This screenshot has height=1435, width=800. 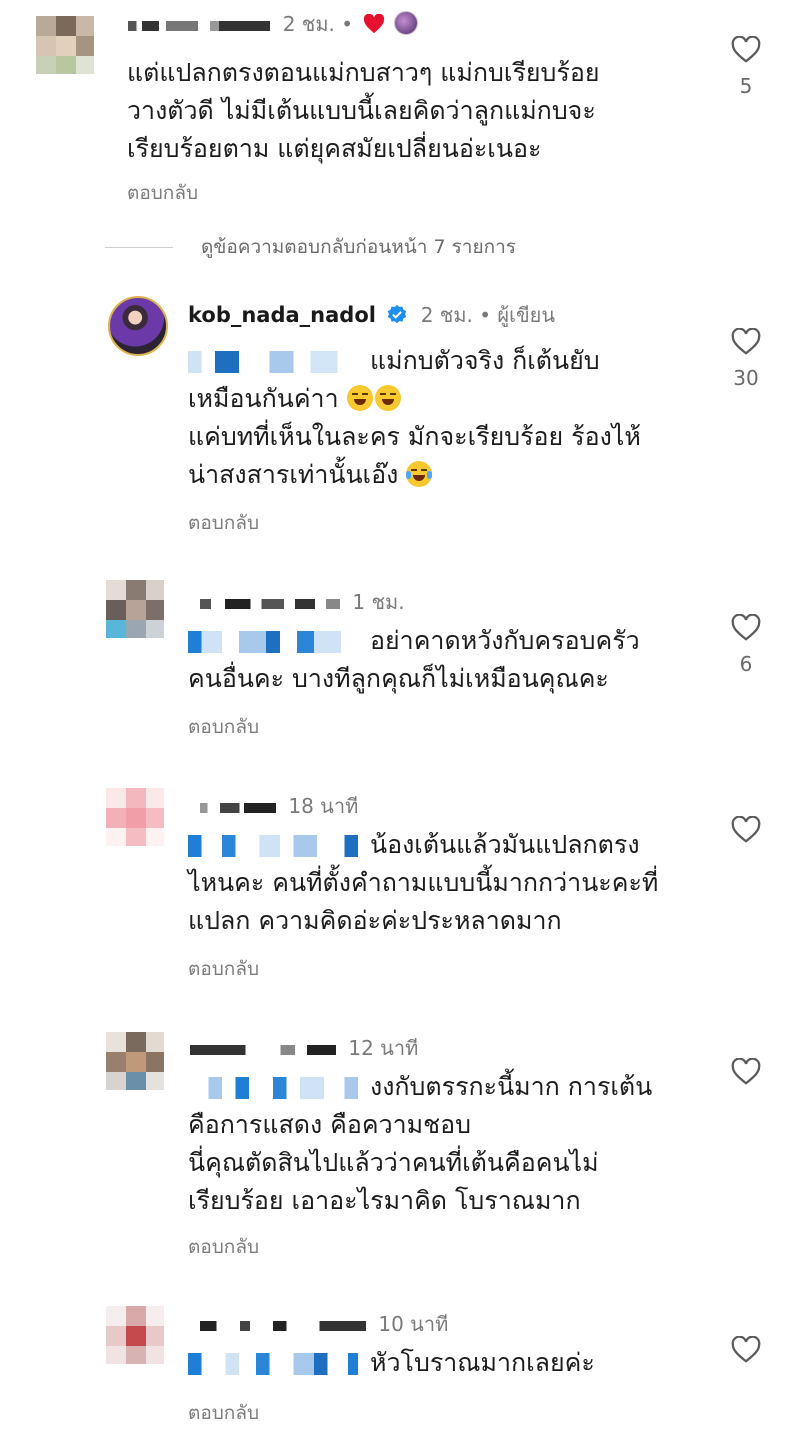 I want to click on like-count: 30, so click(x=746, y=378).